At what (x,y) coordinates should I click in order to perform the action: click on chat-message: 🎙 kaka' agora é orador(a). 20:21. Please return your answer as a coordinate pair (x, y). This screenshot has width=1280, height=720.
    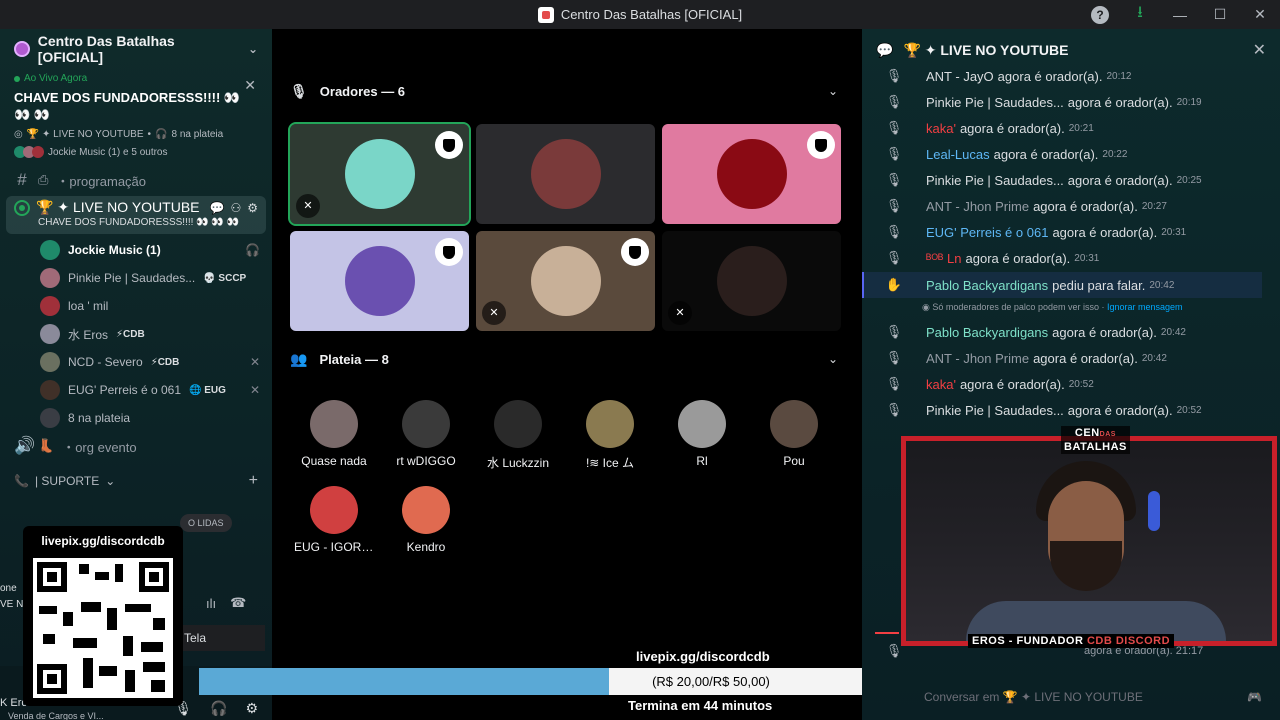
    Looking at the image, I should click on (1062, 128).